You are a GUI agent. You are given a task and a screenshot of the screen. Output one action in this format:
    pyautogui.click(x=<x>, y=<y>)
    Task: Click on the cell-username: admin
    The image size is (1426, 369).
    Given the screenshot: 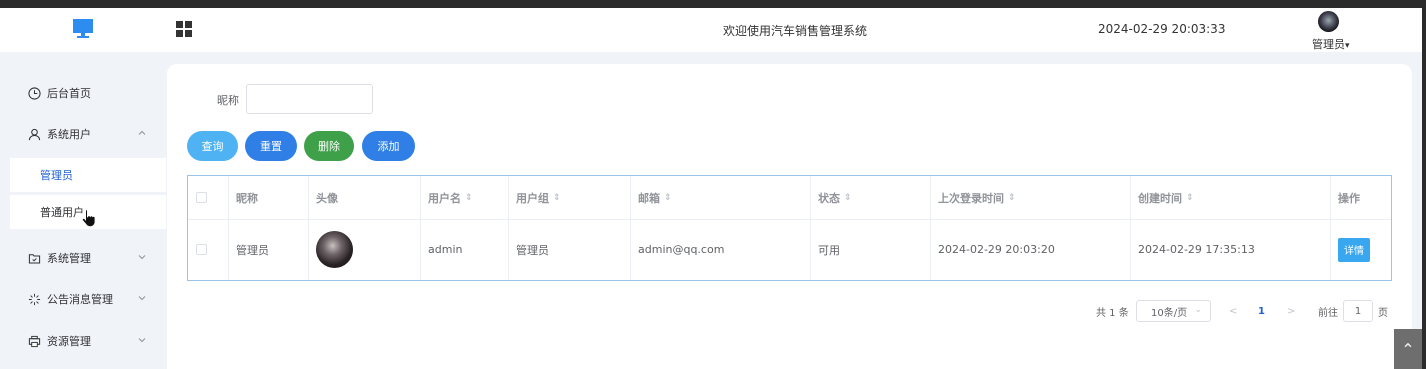 What is the action you would take?
    pyautogui.click(x=445, y=249)
    